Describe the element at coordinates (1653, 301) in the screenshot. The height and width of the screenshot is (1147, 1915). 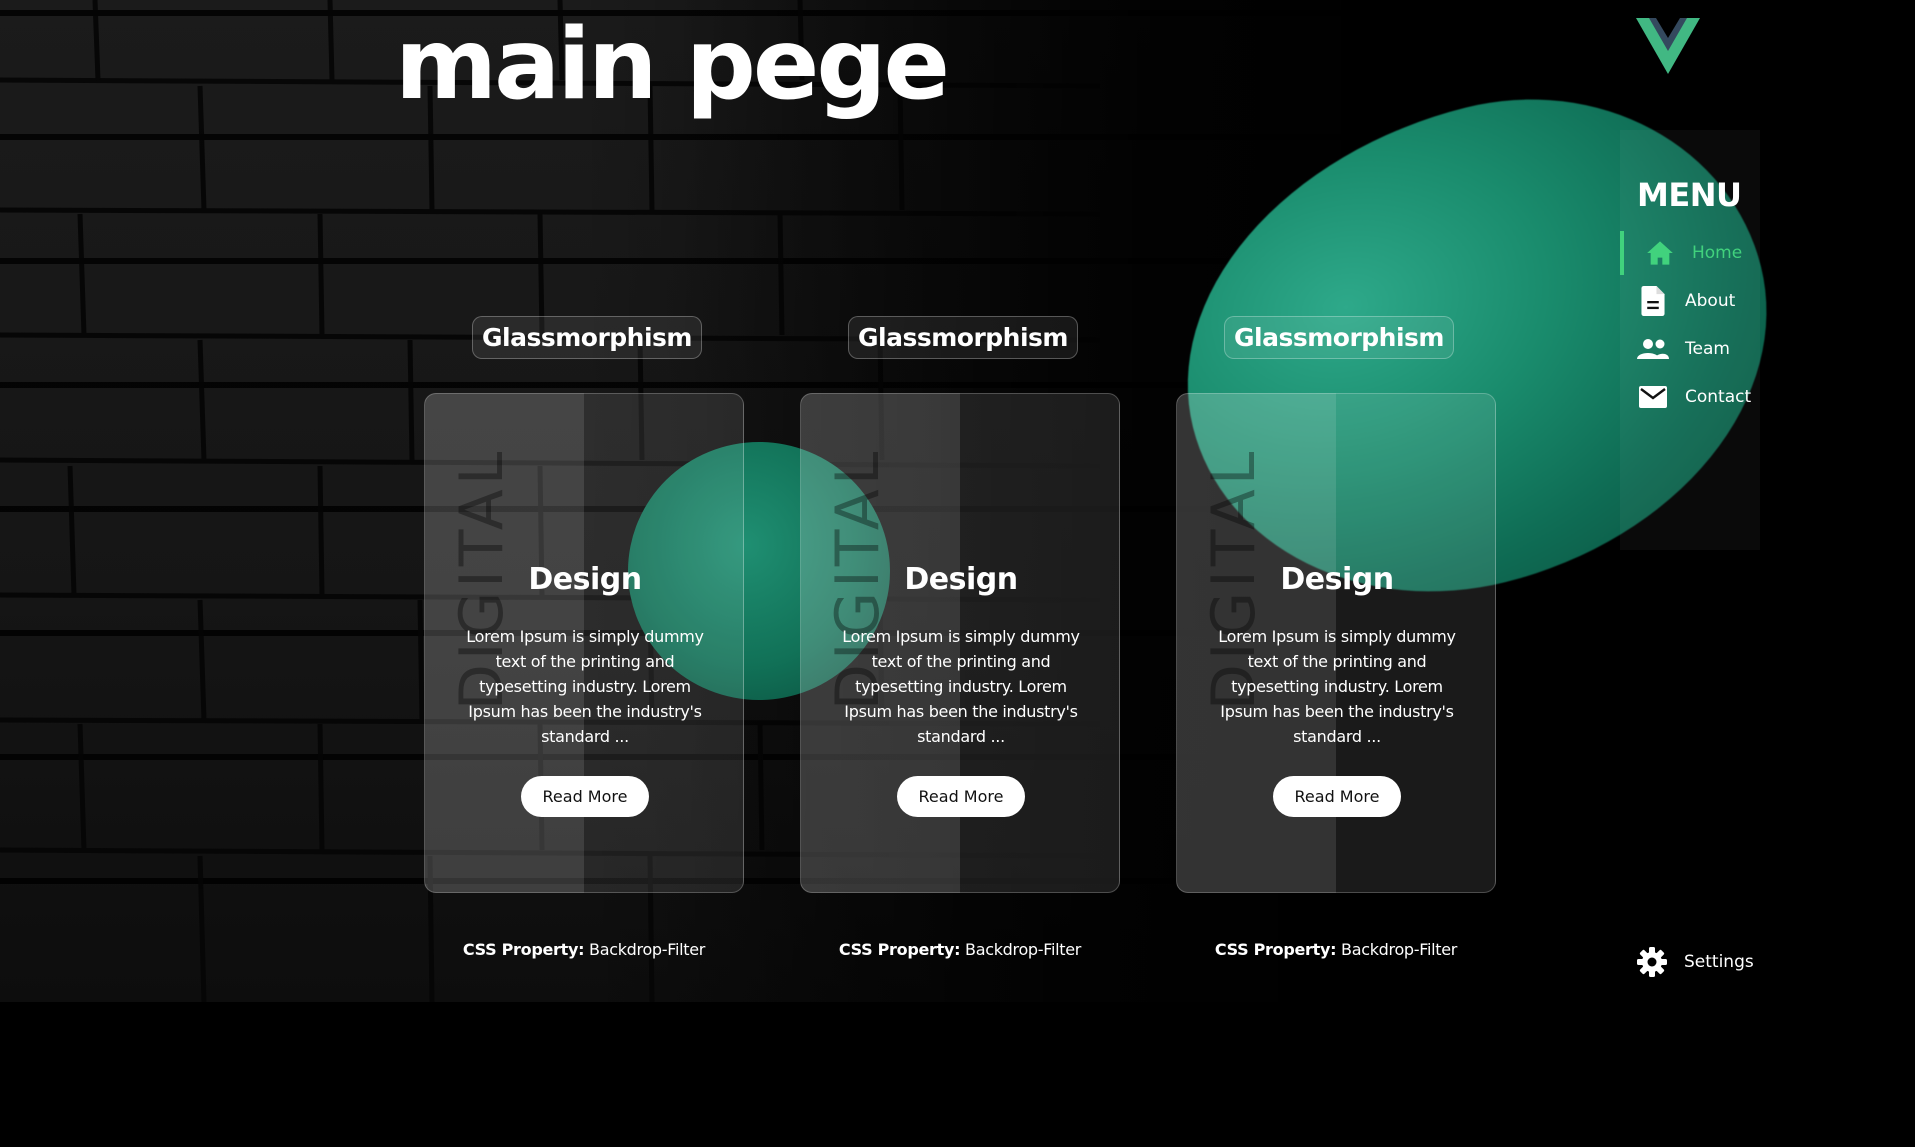
I see `document-icon` at that location.